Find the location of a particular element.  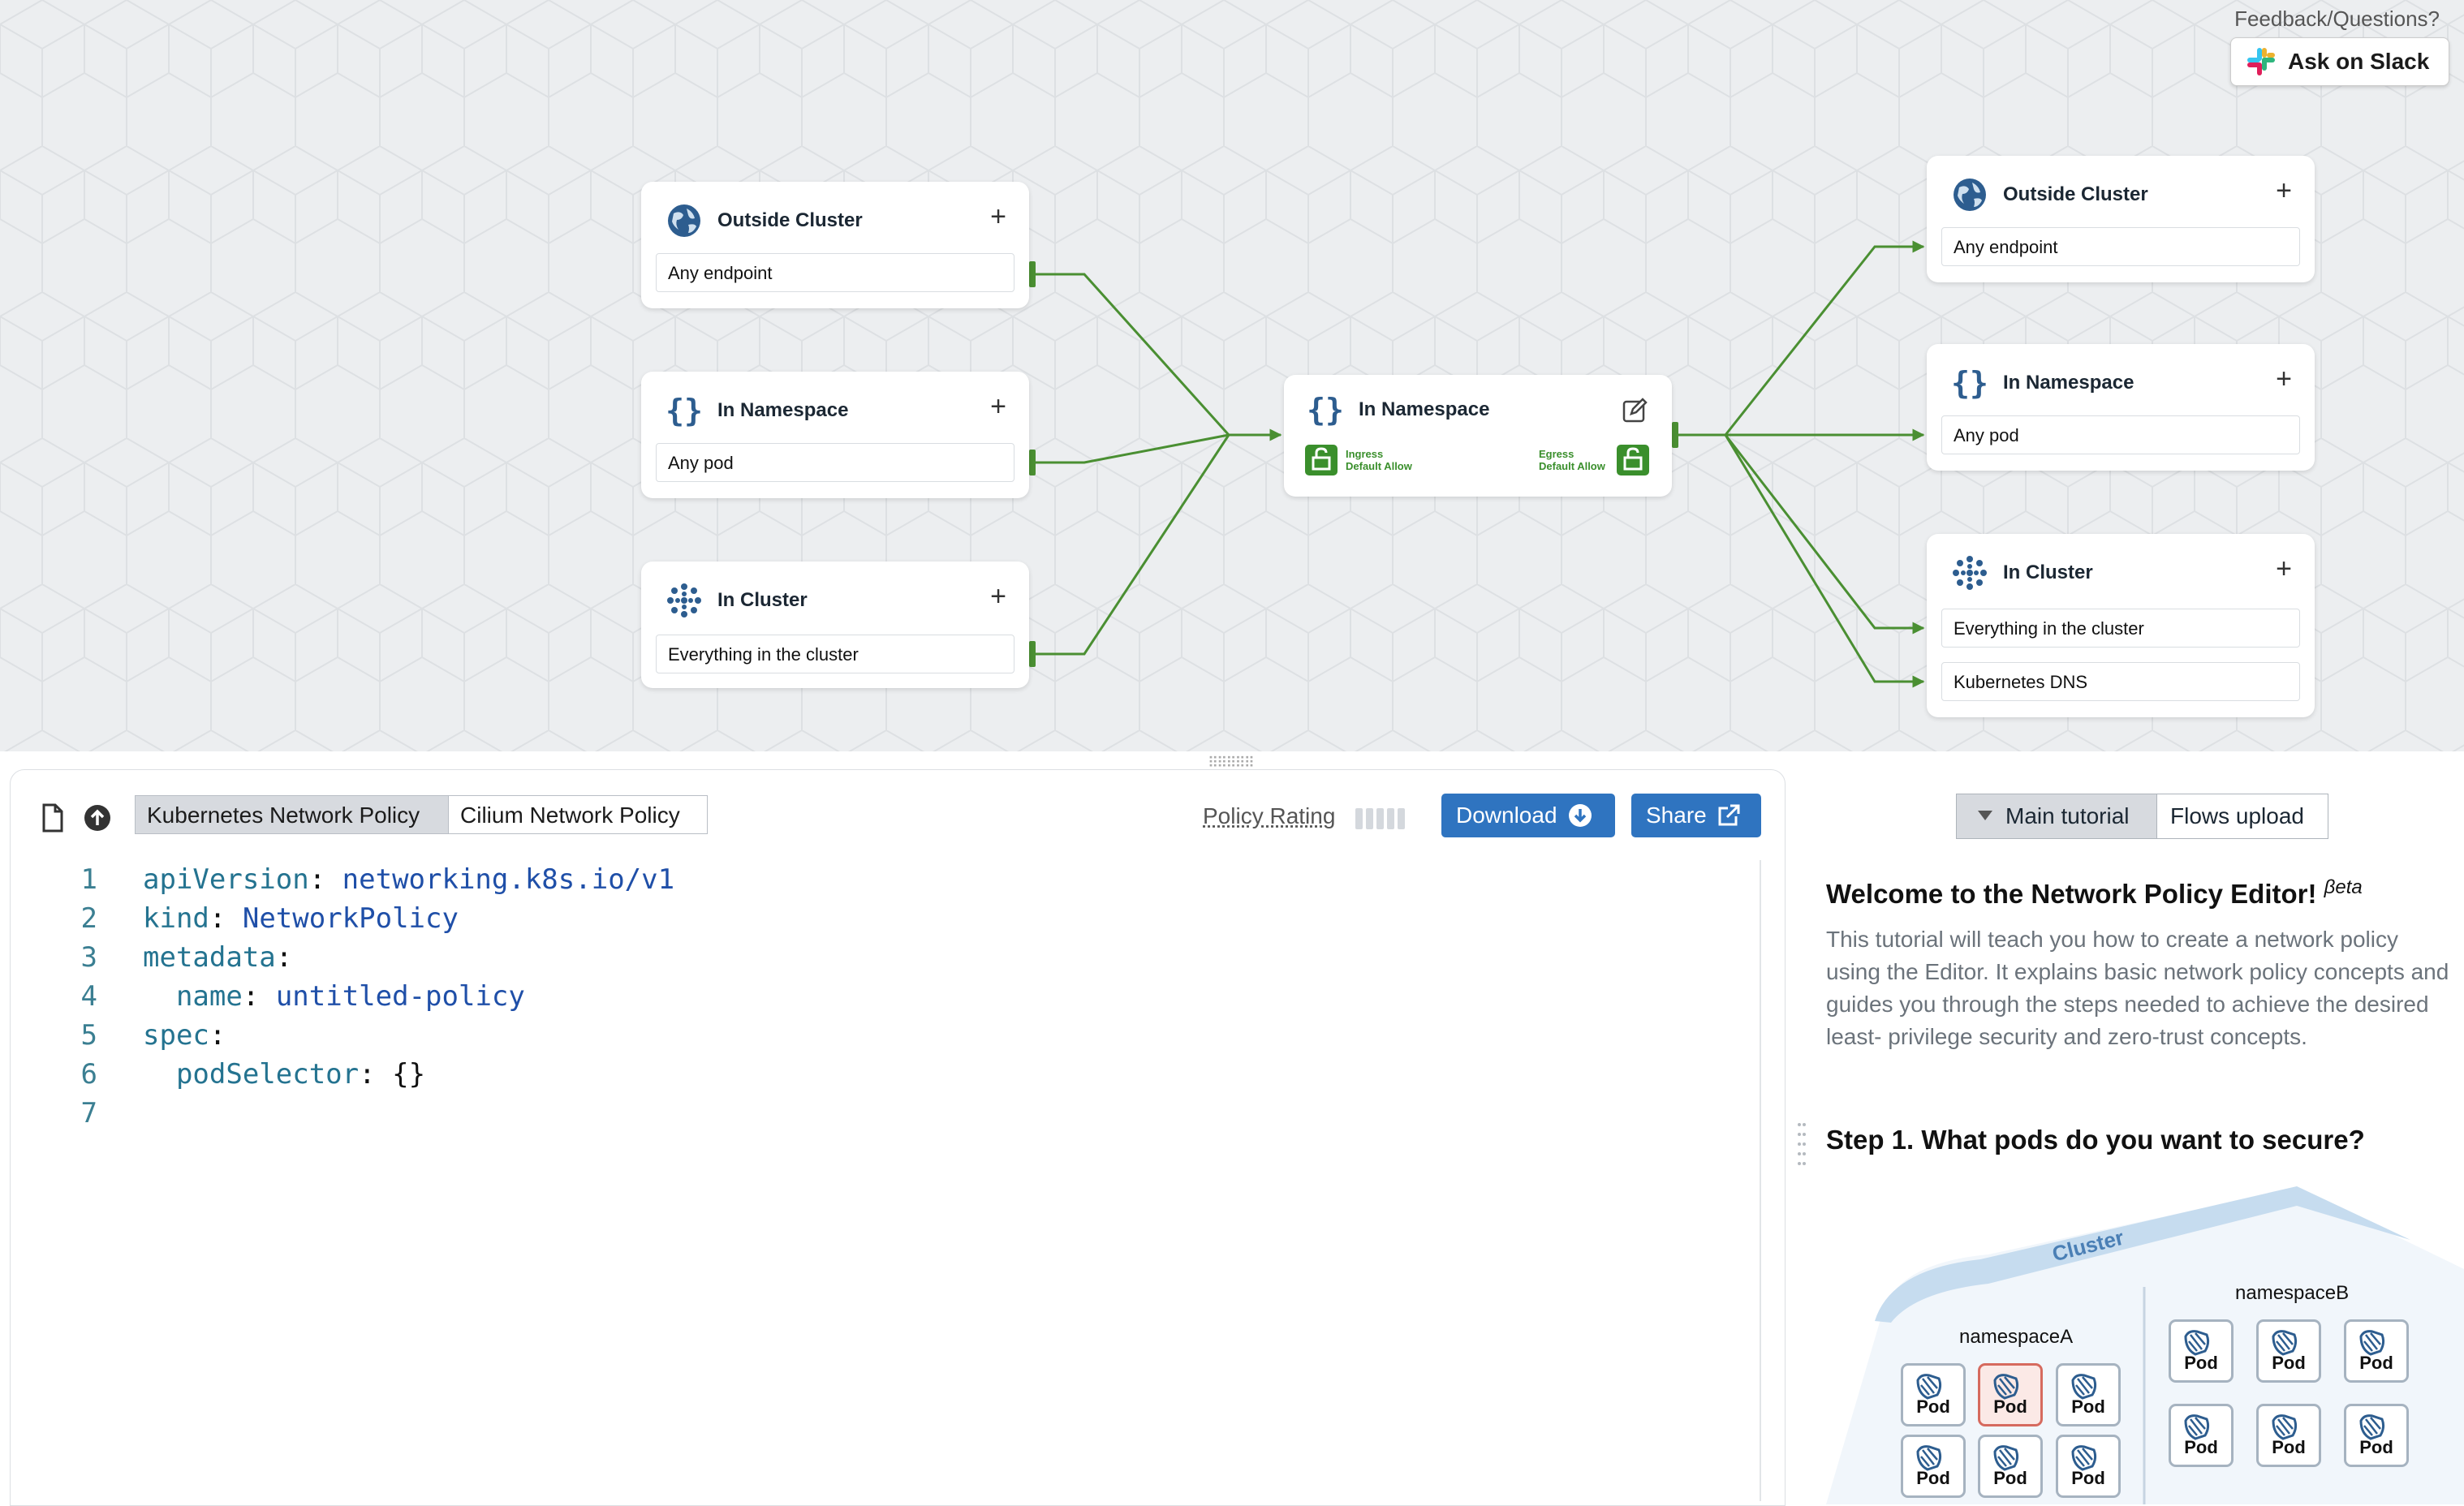

edge-to-outside is located at coordinates (1800, 338).